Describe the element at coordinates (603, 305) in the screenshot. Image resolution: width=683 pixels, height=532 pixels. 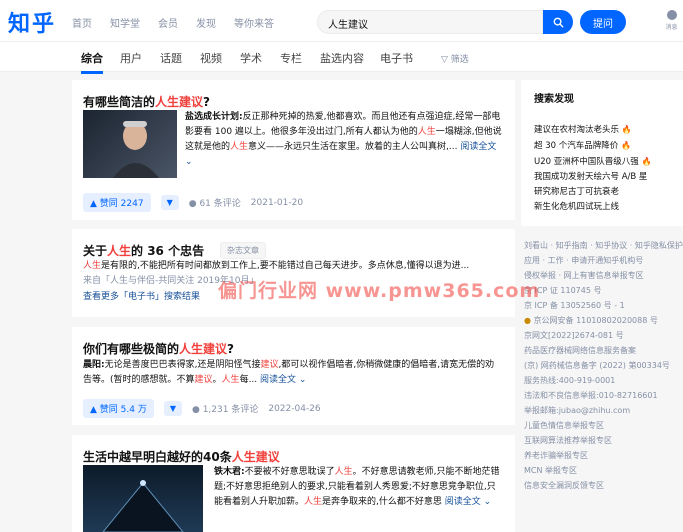
I see `footer-link: 京 ICP 备 13052560 号 - 1` at that location.